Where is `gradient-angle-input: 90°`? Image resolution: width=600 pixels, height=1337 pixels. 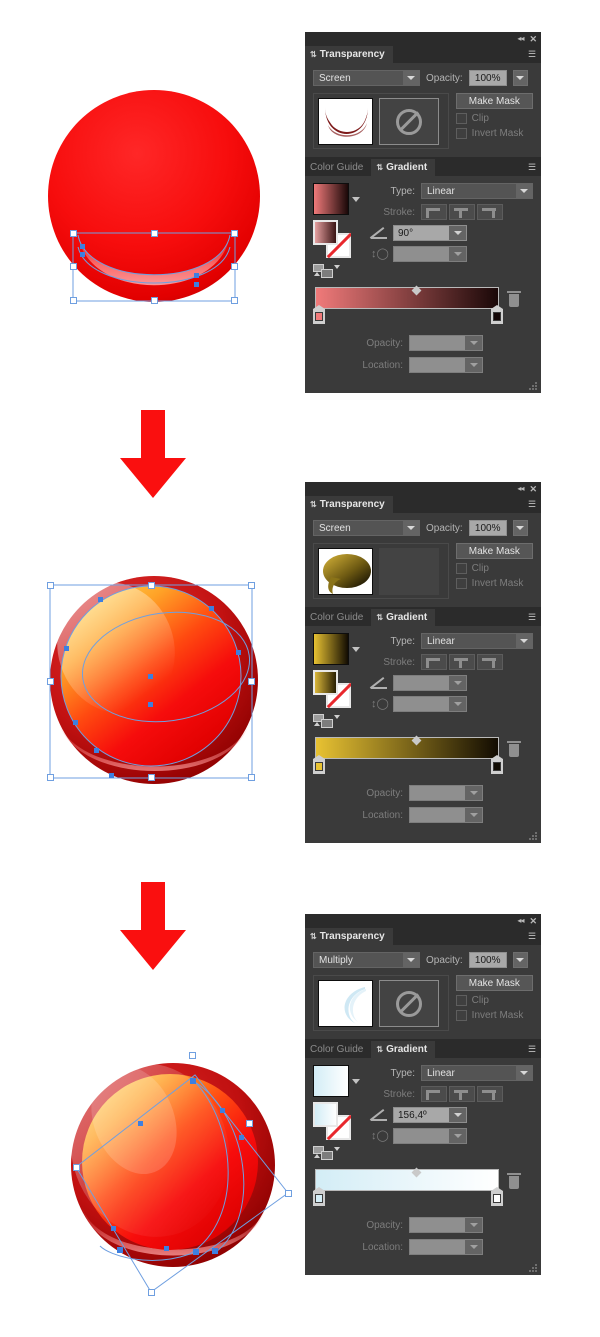
gradient-angle-input: 90° is located at coordinates (430, 233).